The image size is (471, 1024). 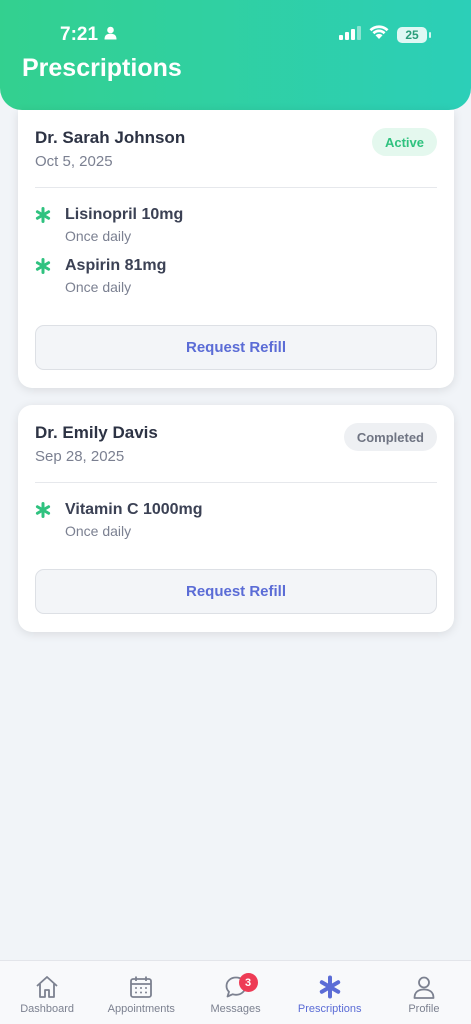 What do you see at coordinates (47, 987) in the screenshot?
I see `home-icon` at bounding box center [47, 987].